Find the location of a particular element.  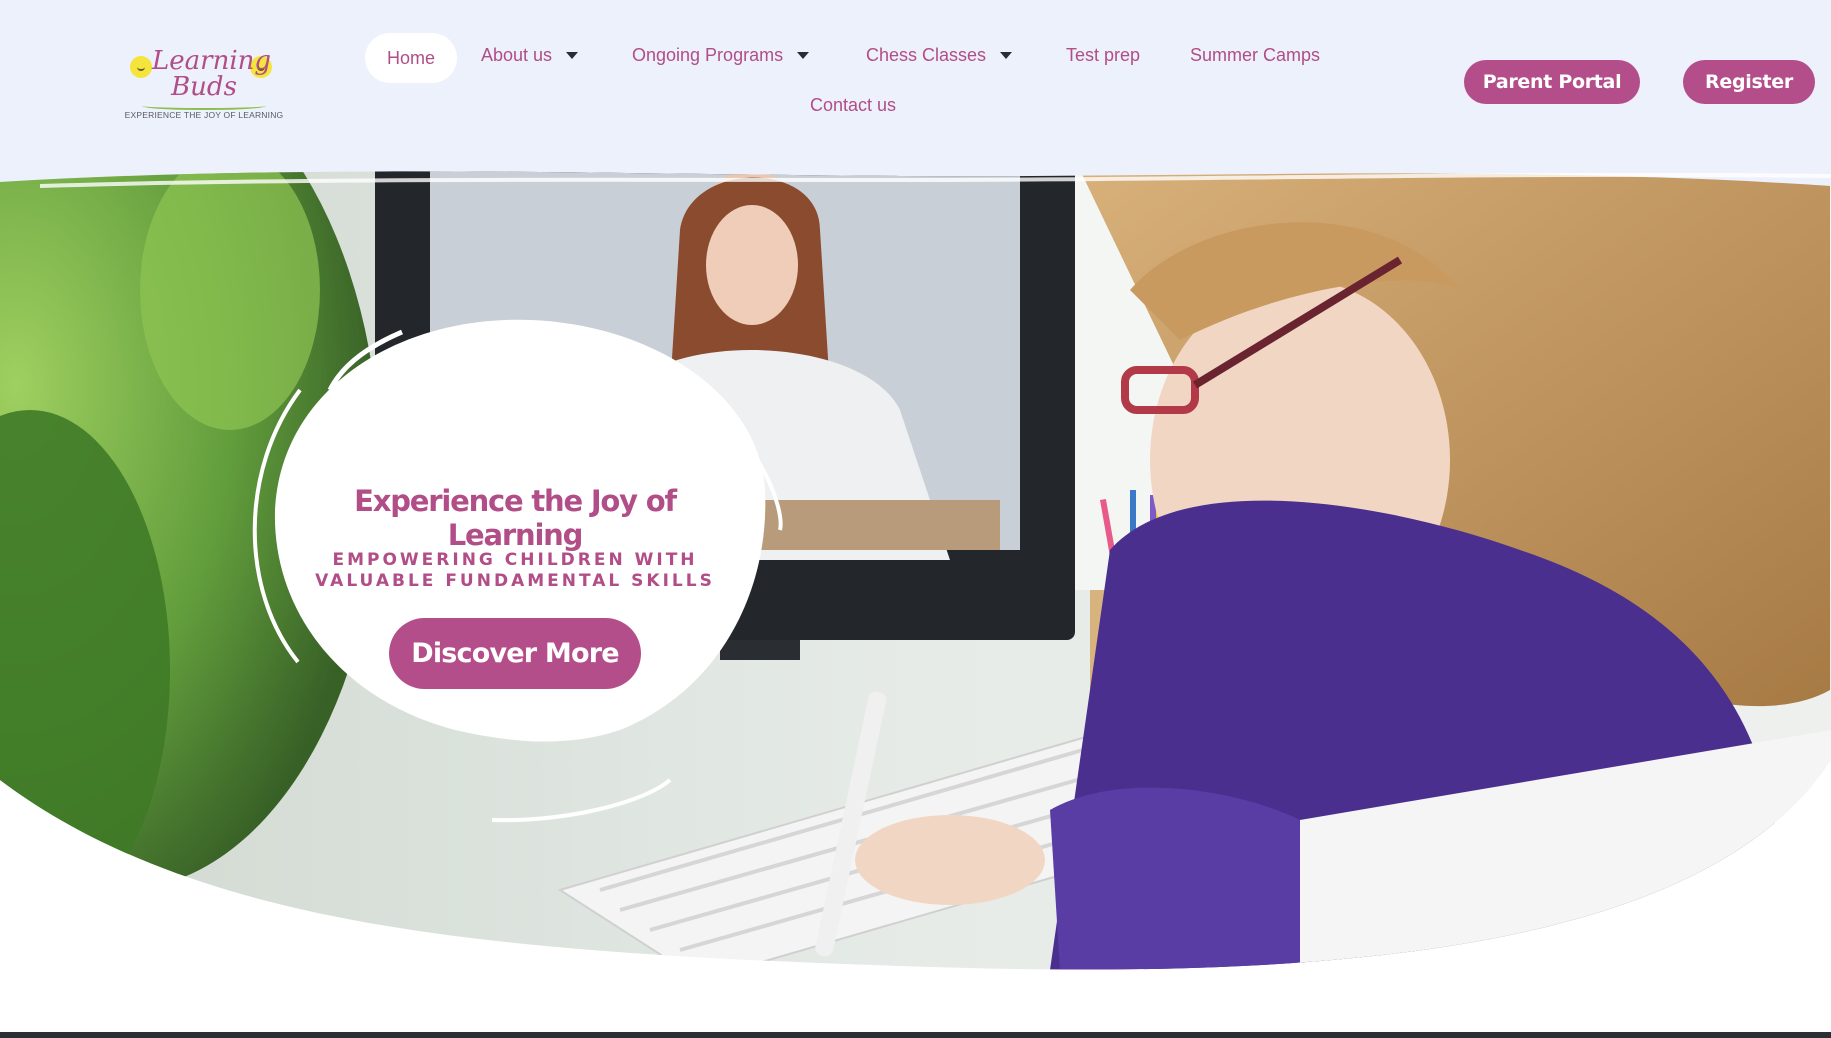

nav-contact-label: Contact us is located at coordinates (853, 105).